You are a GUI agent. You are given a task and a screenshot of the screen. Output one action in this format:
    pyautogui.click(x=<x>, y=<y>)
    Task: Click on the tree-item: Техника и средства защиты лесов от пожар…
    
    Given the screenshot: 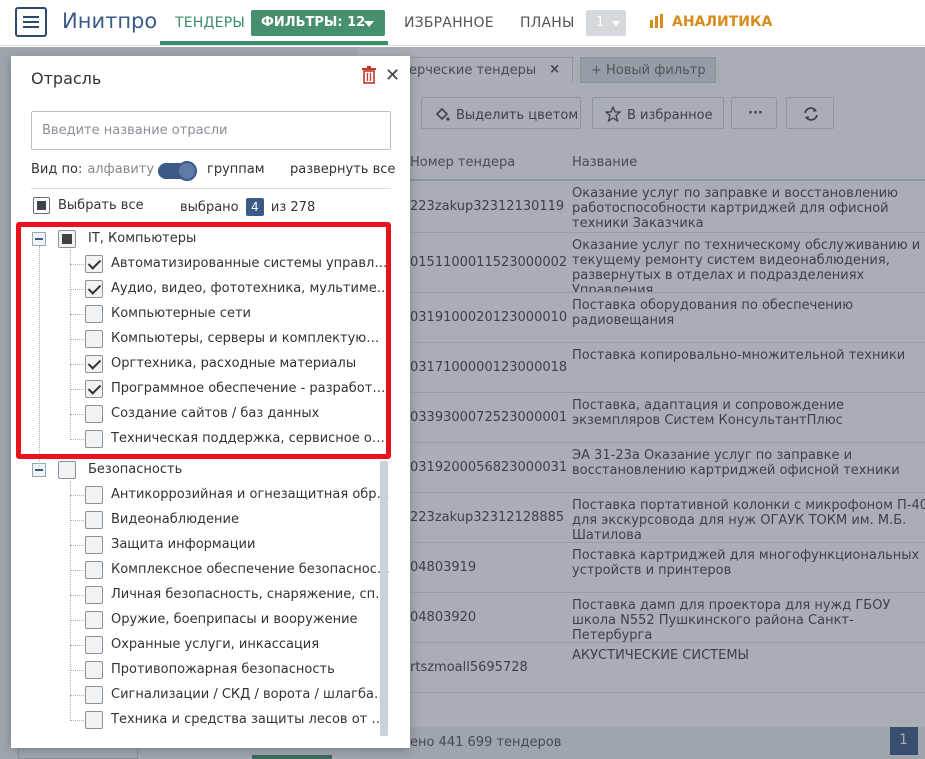 What is the action you would take?
    pyautogui.click(x=209, y=720)
    